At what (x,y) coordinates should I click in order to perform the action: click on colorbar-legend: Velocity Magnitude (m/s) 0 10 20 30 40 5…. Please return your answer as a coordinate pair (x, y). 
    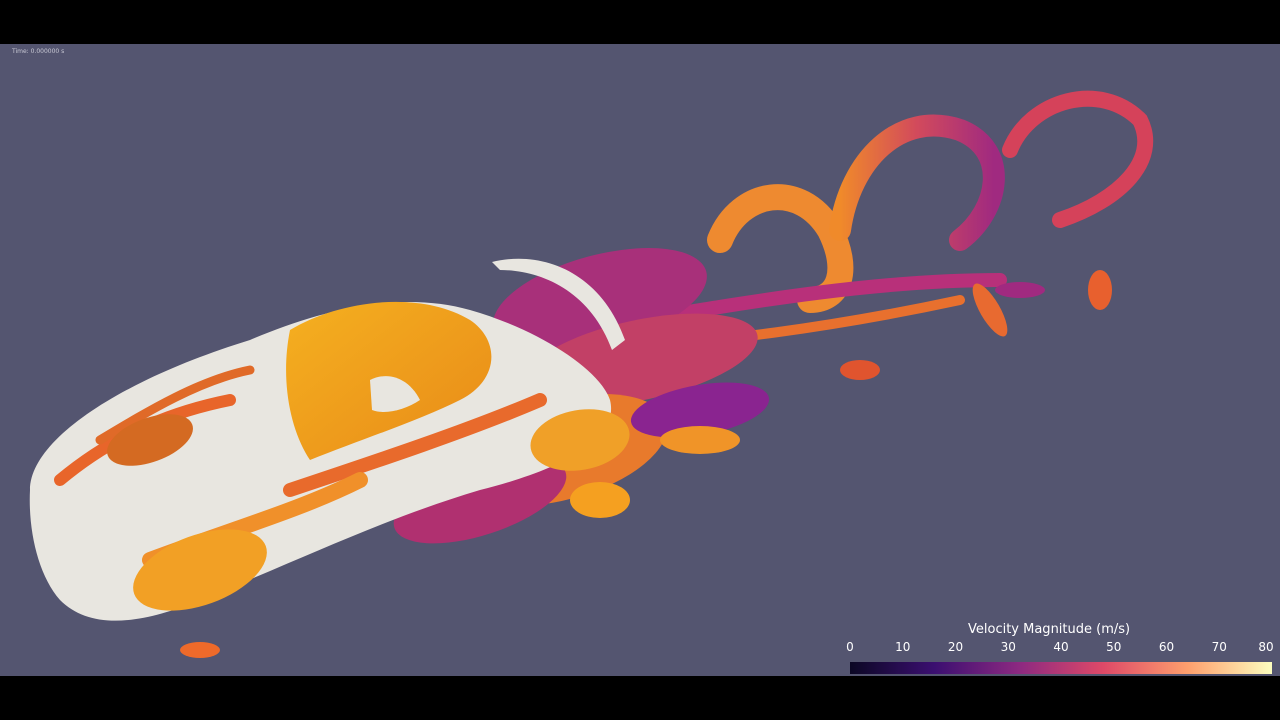
    Looking at the image, I should click on (1061, 648).